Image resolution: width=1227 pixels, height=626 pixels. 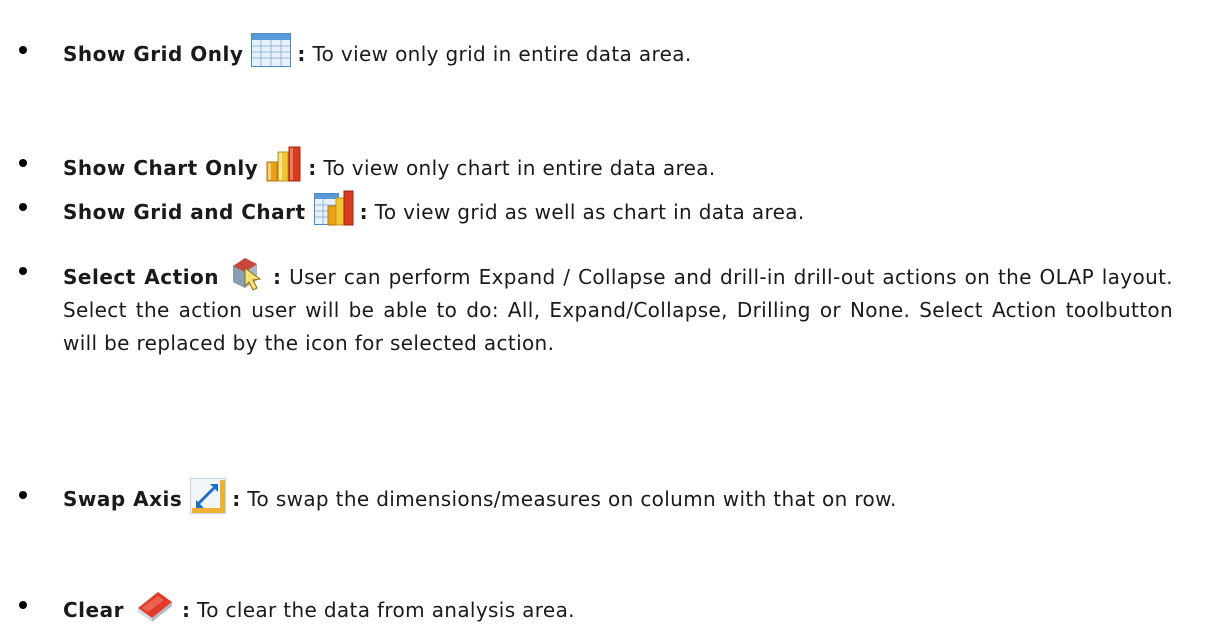 I want to click on eraser-icon, so click(x=154, y=606).